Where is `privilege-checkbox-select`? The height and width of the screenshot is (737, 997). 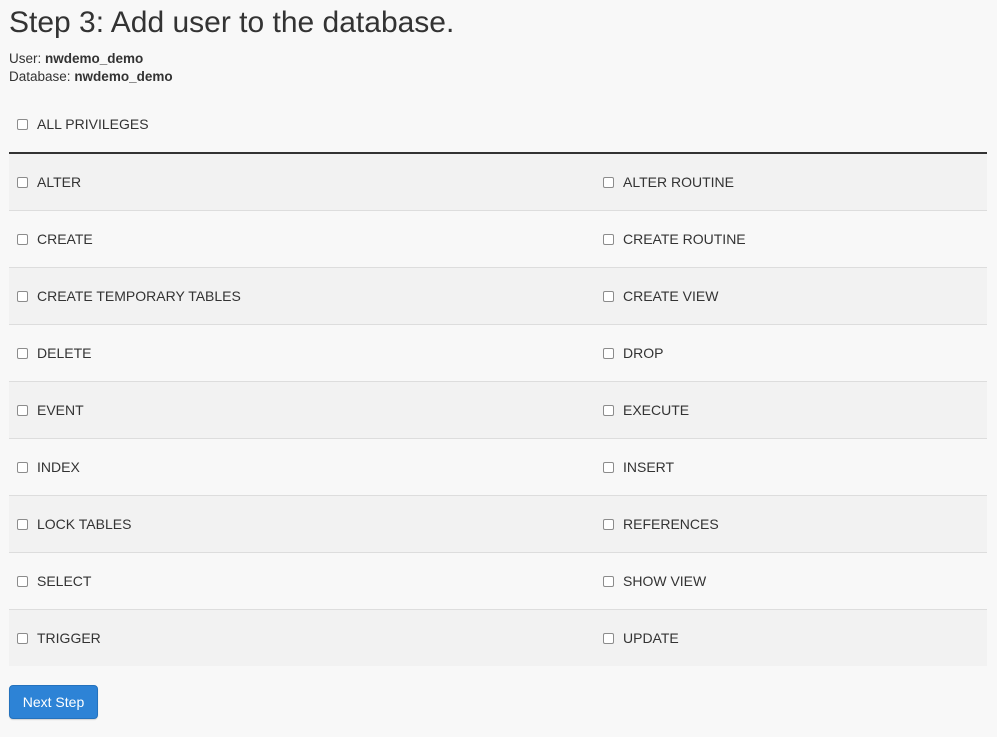 privilege-checkbox-select is located at coordinates (22, 581).